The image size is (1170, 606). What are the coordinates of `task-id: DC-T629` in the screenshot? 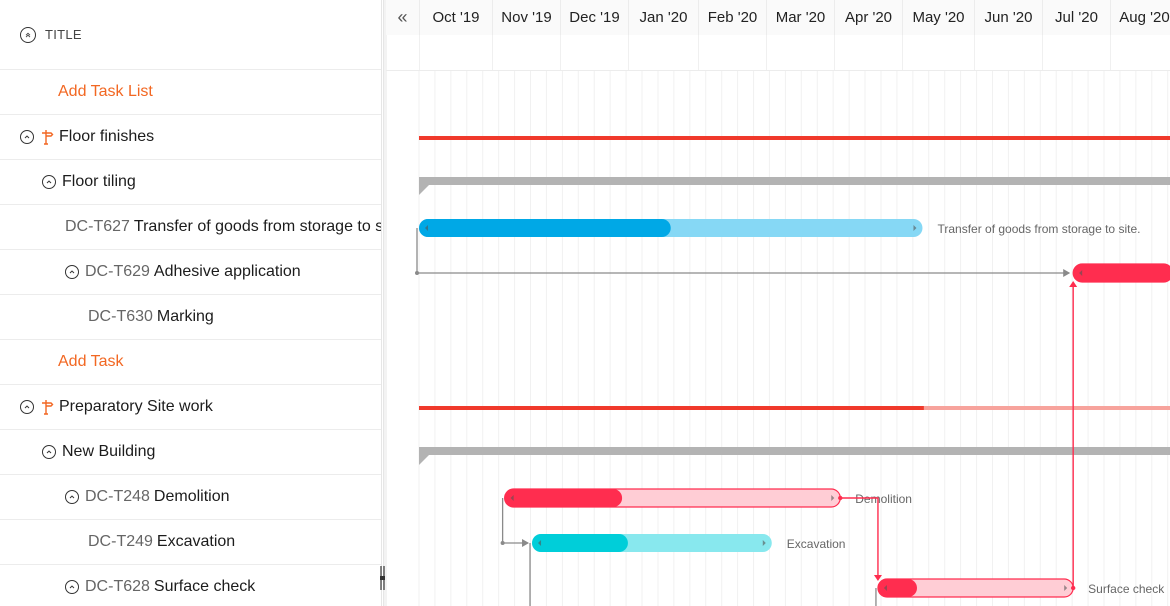 It's located at (117, 271).